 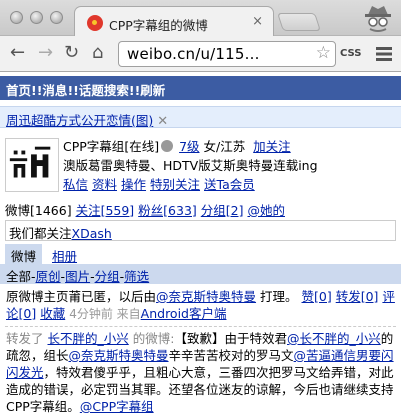 What do you see at coordinates (36, 17) in the screenshot?
I see `minimize-window-button` at bounding box center [36, 17].